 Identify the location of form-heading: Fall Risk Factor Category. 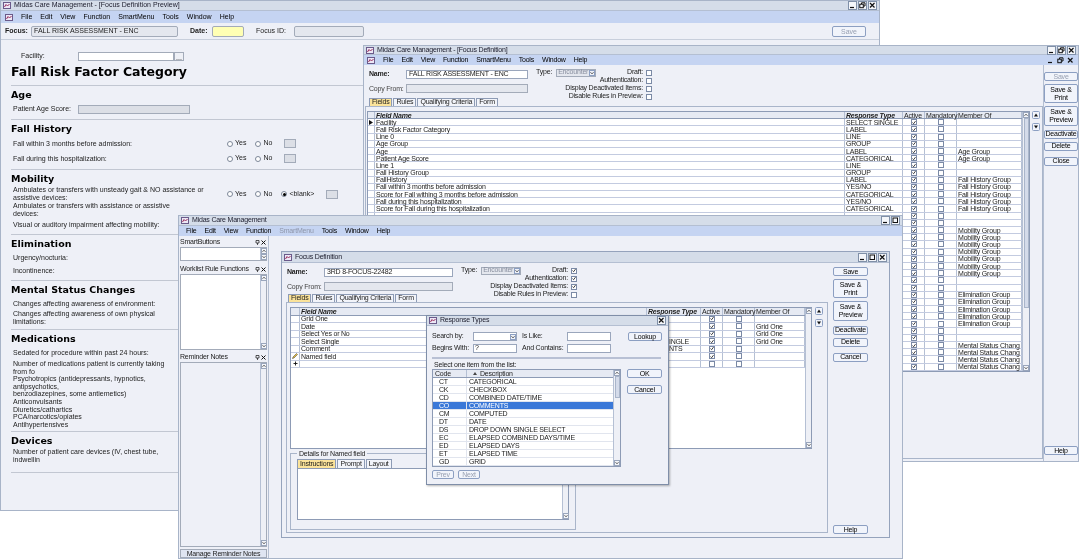
(99, 72).